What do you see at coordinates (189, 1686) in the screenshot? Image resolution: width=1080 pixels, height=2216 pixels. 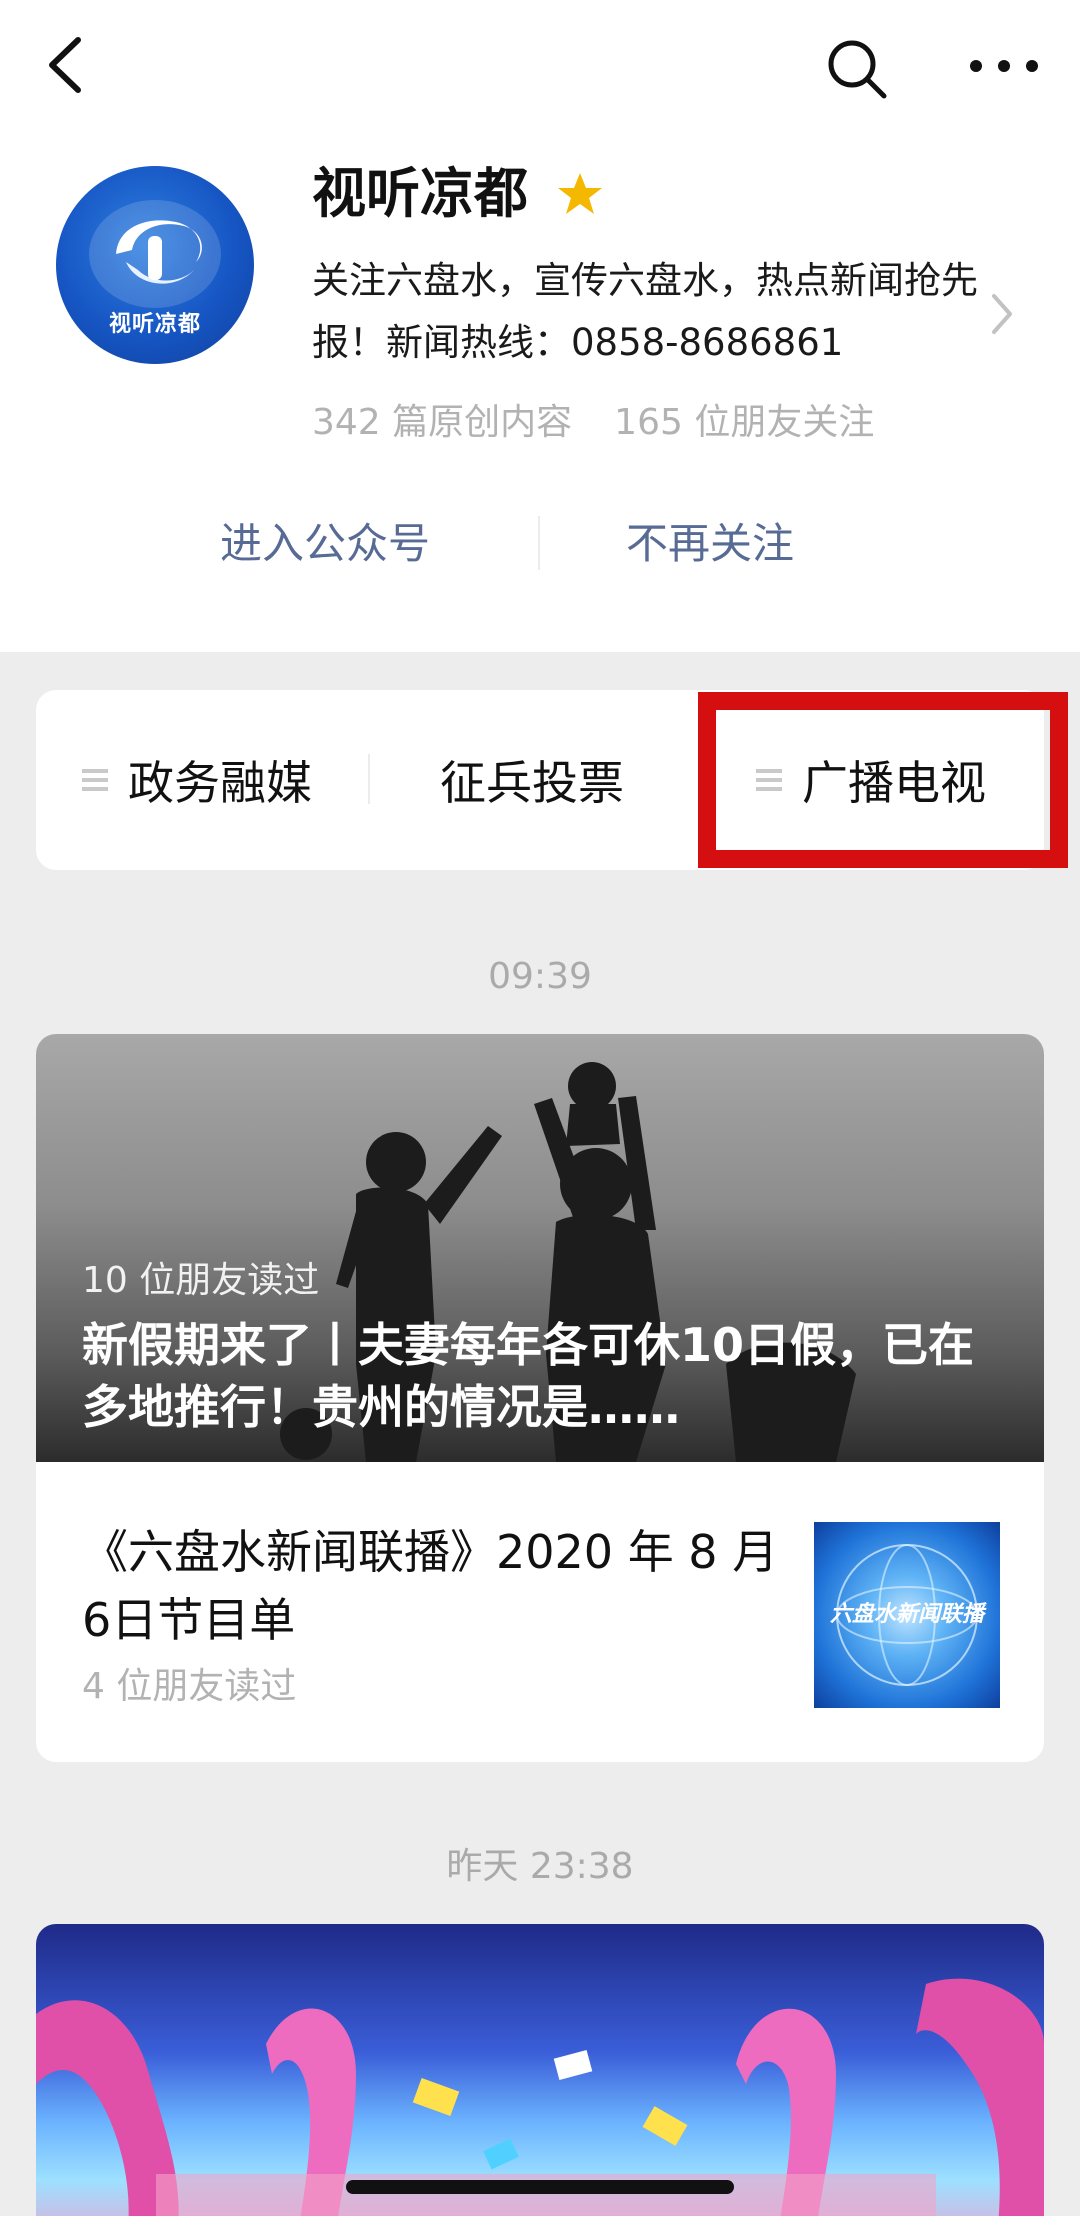 I see `sub-article-readers: 4 位朋友读过` at bounding box center [189, 1686].